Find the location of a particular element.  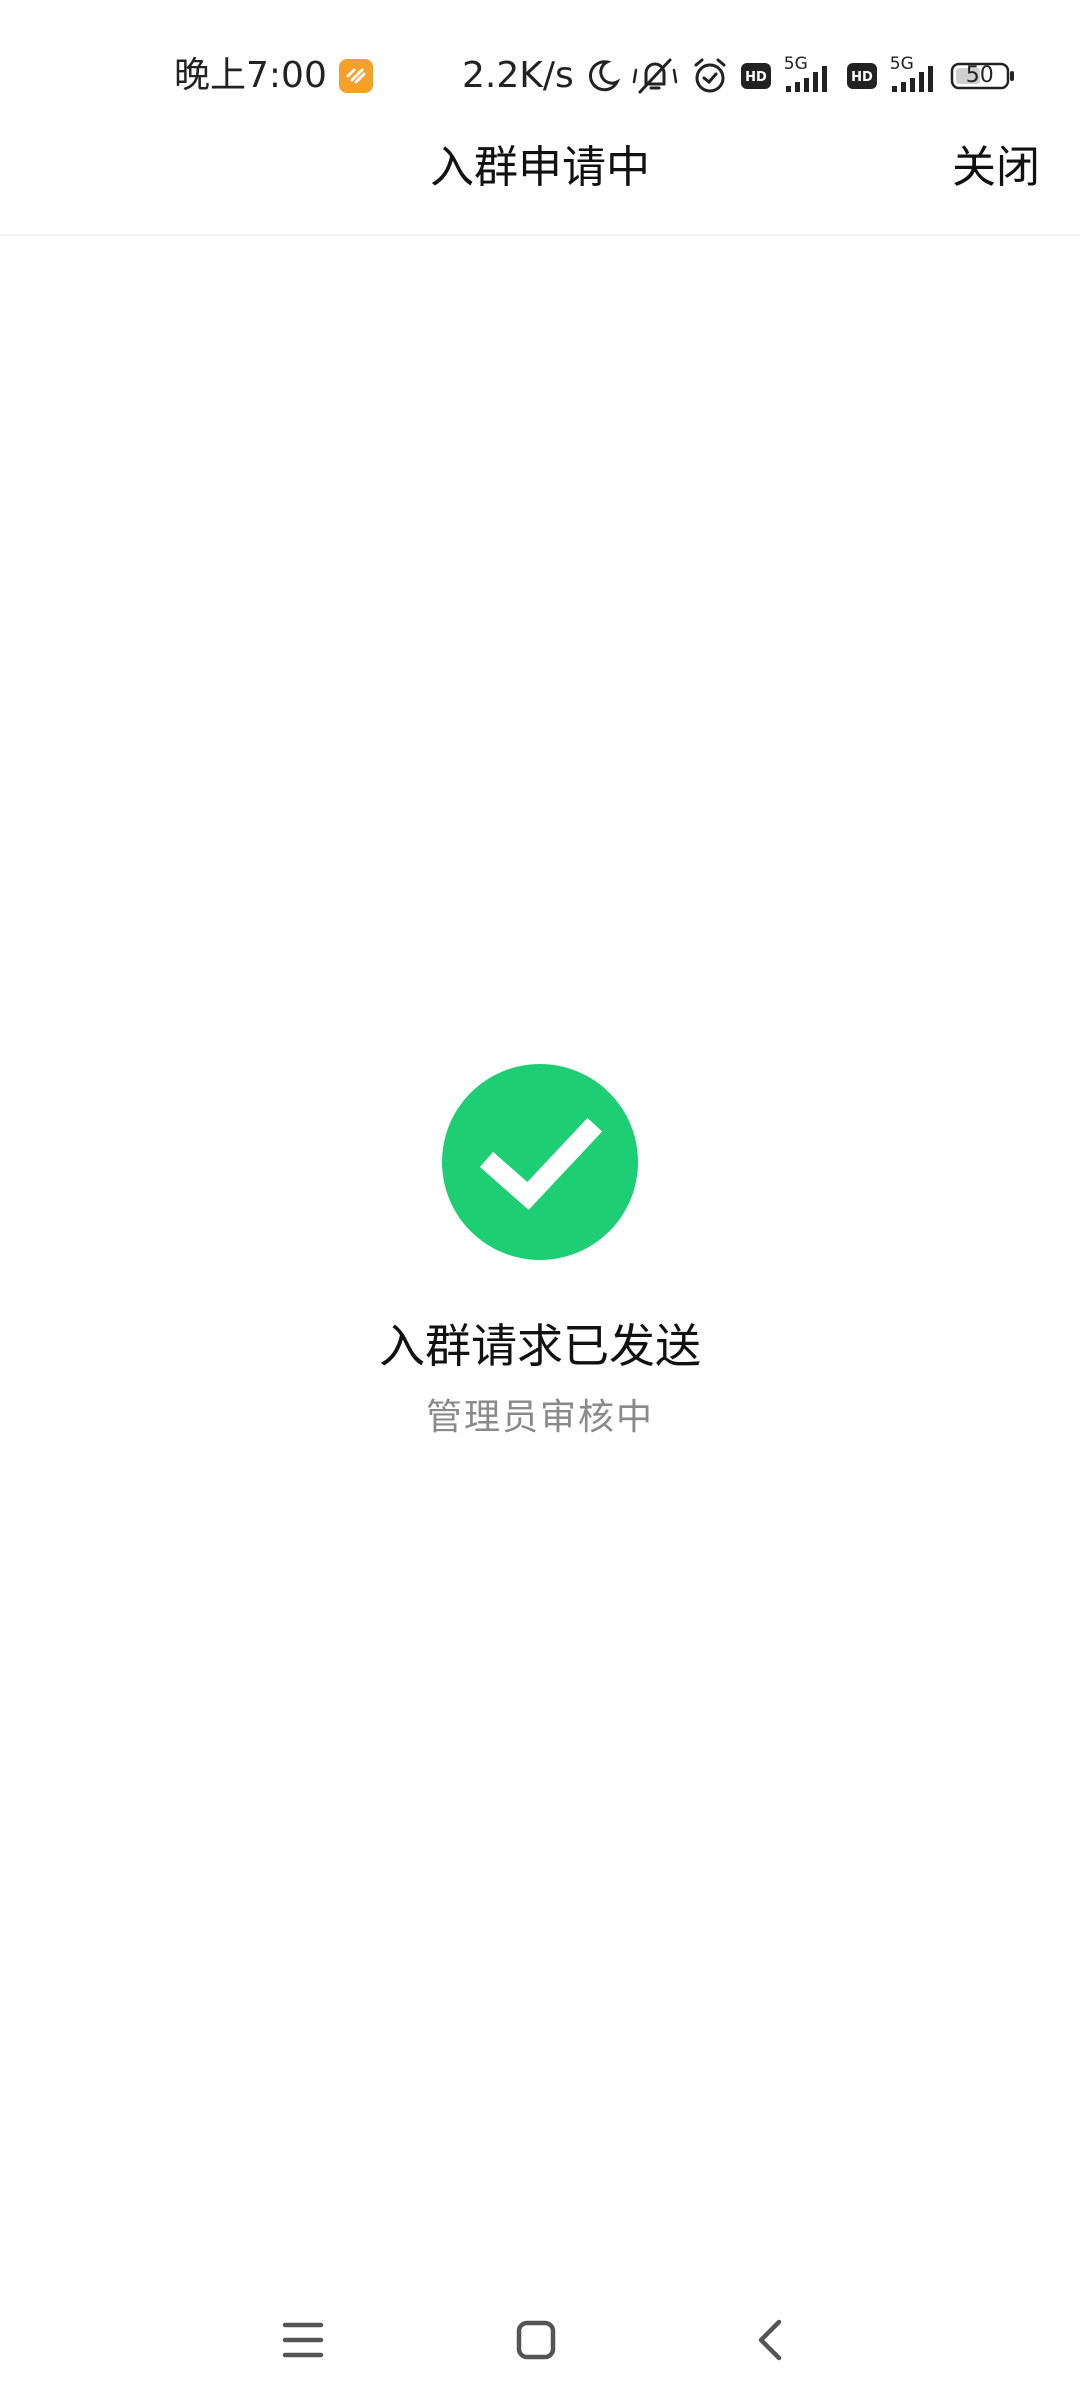

result-title: 入群请求已发送 is located at coordinates (540, 1346).